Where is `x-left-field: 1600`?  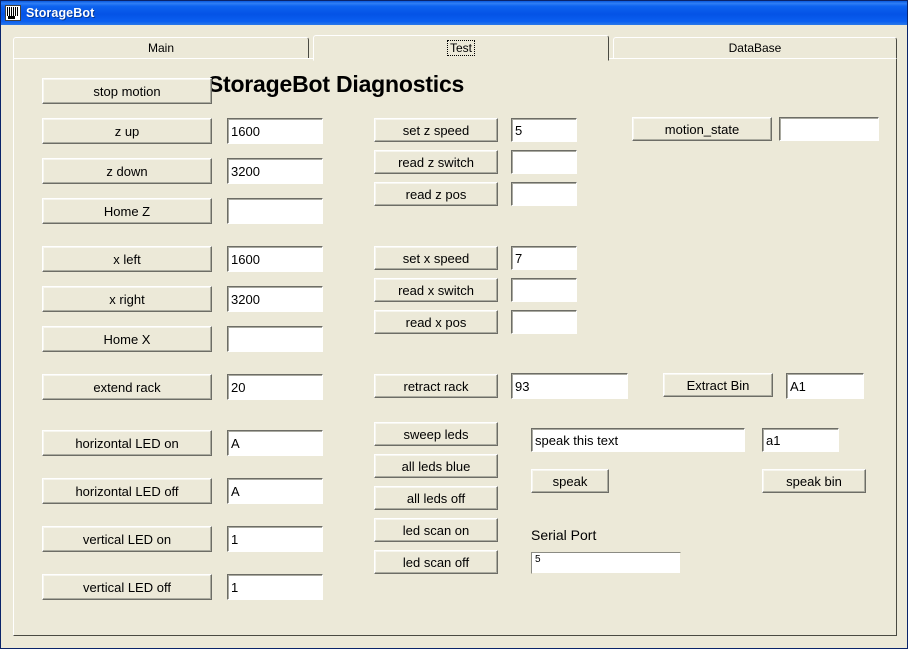 x-left-field: 1600 is located at coordinates (275, 259).